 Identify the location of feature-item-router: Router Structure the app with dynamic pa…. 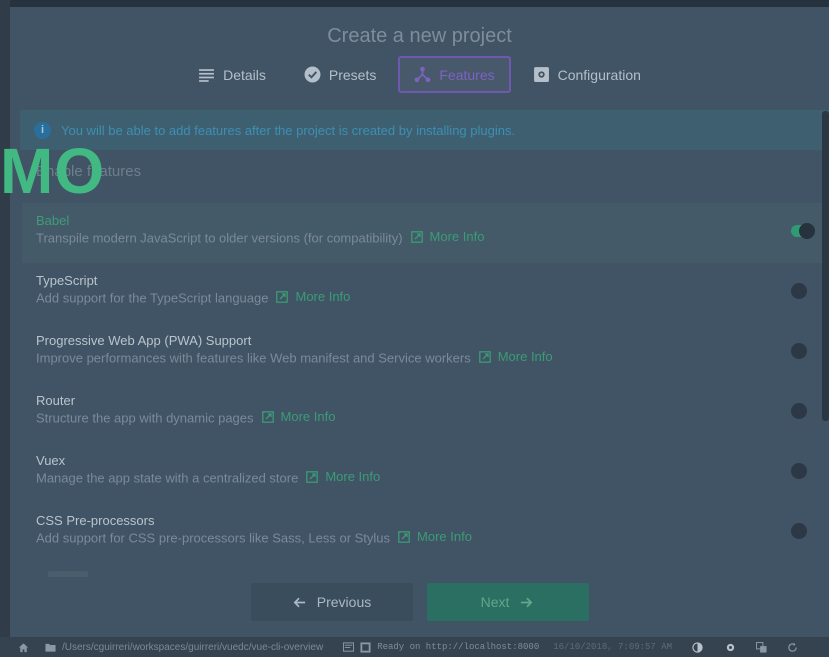
(425, 413).